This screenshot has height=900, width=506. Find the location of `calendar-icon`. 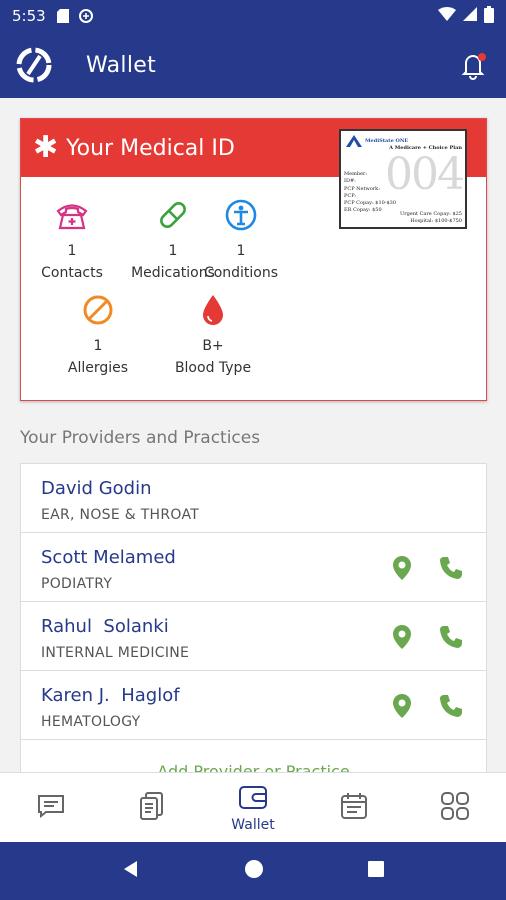

calendar-icon is located at coordinates (354, 808).